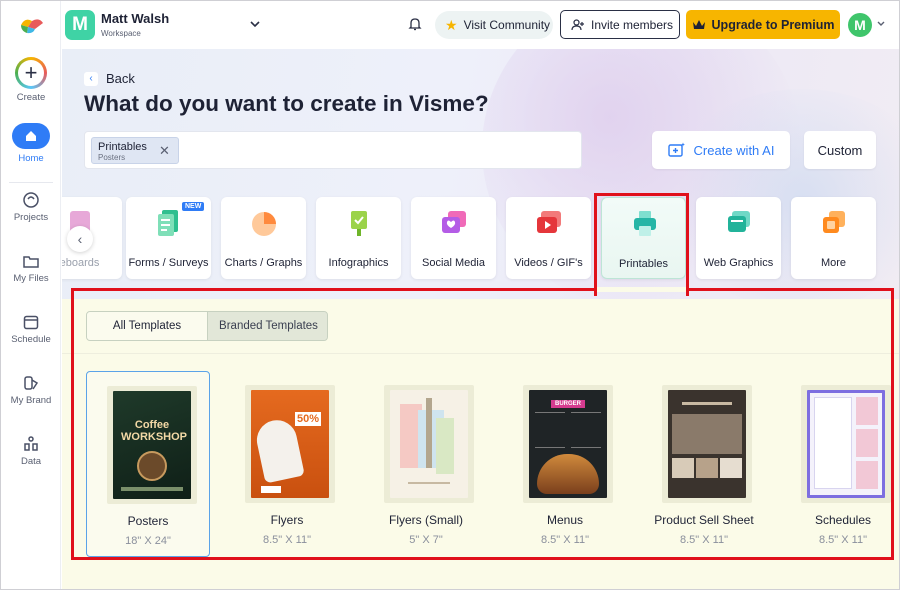 This screenshot has height=590, width=900. I want to click on workspace-name: Matt Walsh, so click(135, 18).